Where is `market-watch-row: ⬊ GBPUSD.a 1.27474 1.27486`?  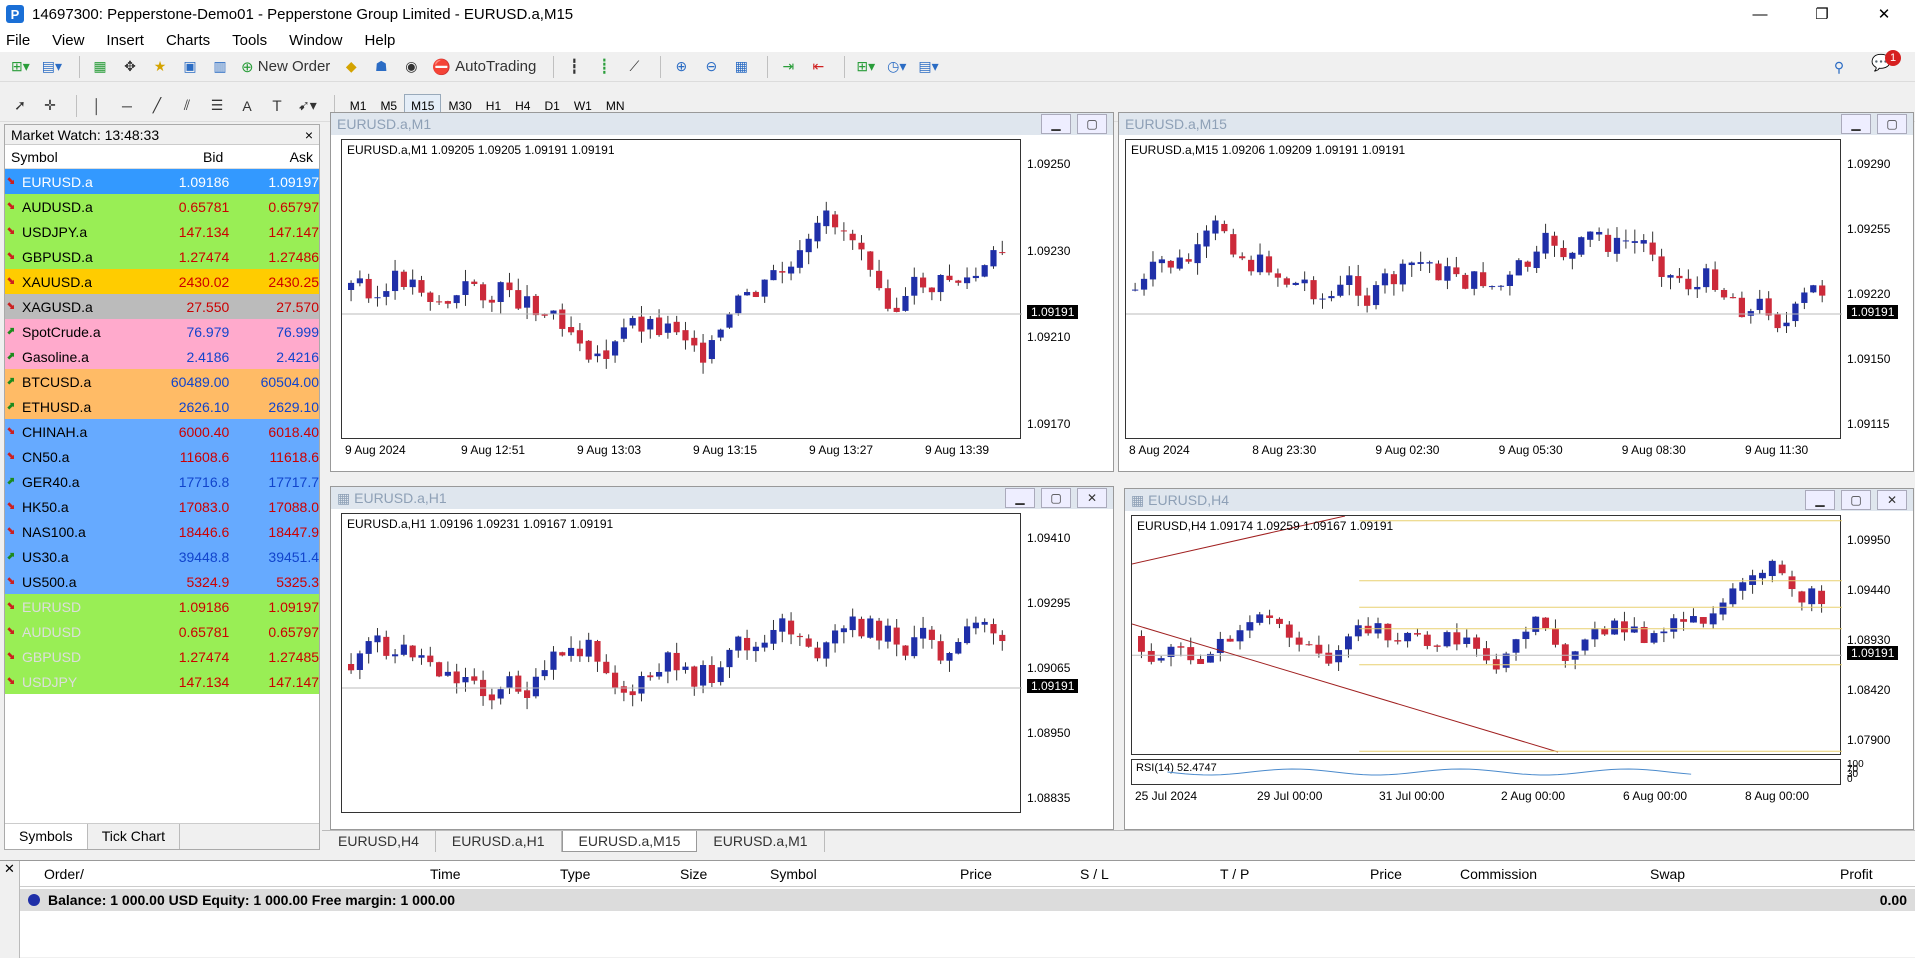 market-watch-row: ⬊ GBPUSD.a 1.27474 1.27486 is located at coordinates (162, 256).